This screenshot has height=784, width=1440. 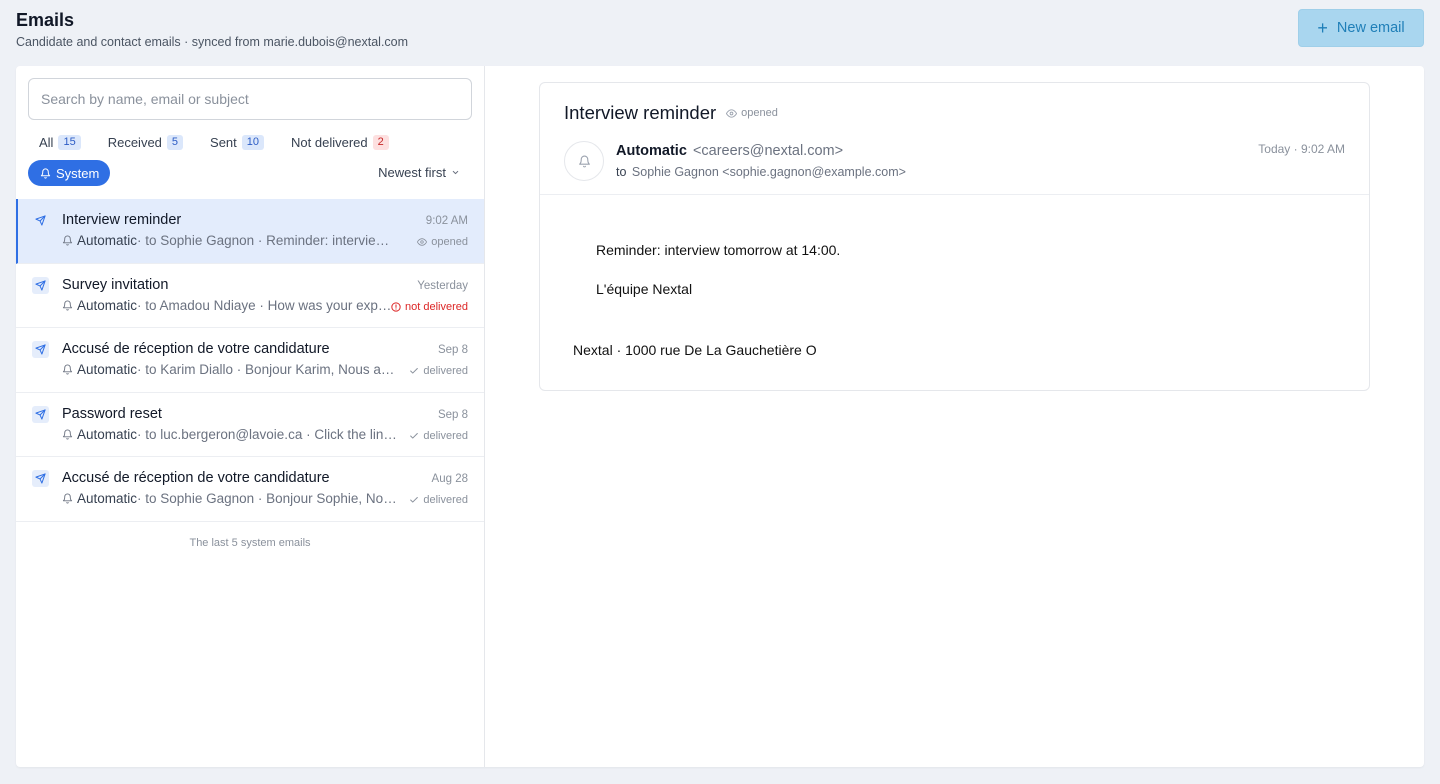 I want to click on filter-label: Received, so click(x=134, y=142).